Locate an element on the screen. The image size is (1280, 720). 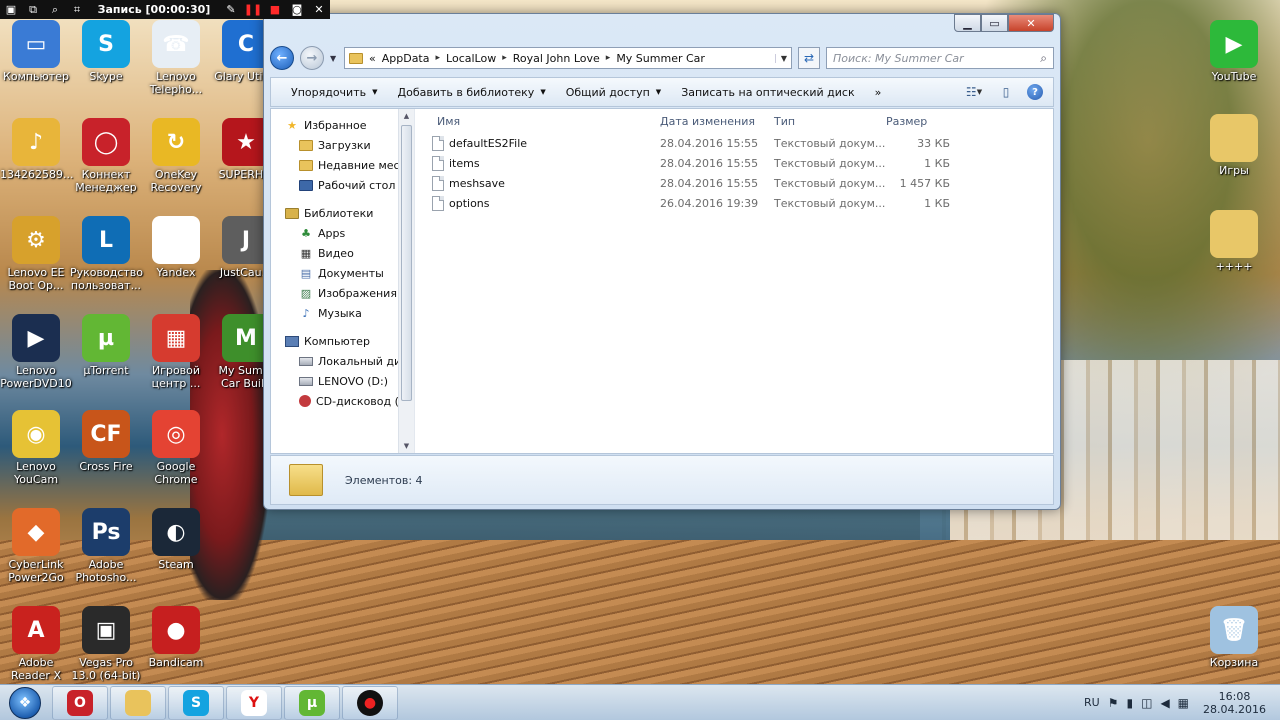
desktop-icon-item: ▭ Компьютер is located at coordinates (36, 51).